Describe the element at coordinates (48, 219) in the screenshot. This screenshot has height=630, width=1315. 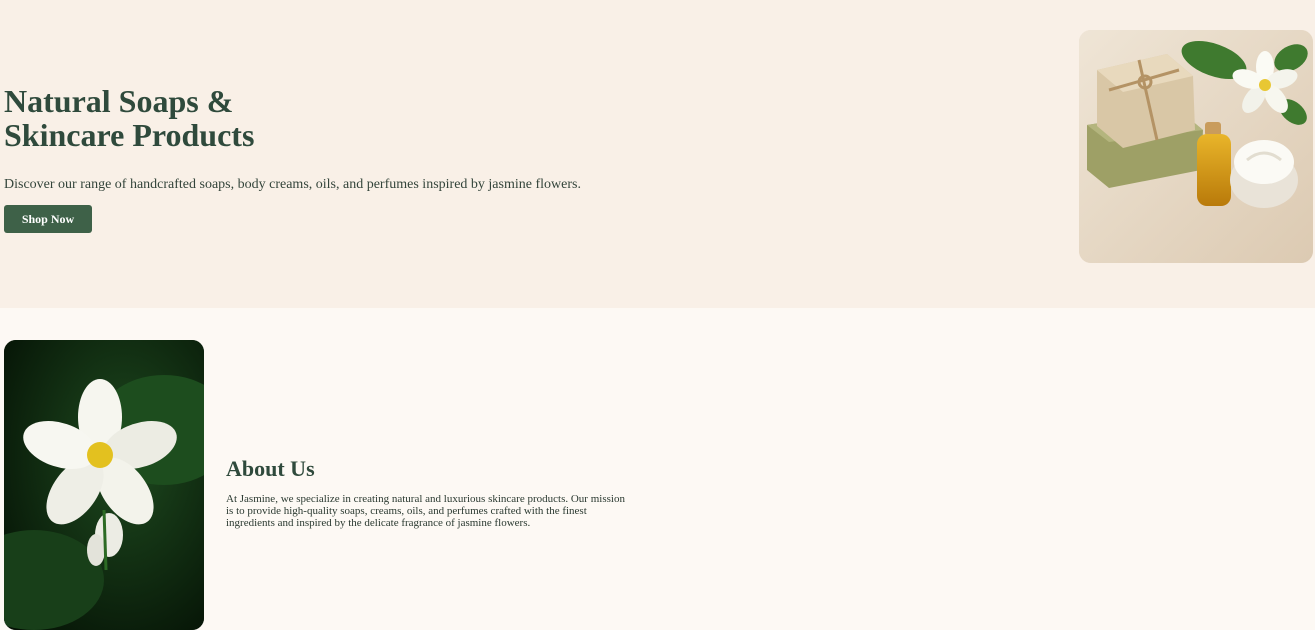
I see `shop-now-button: Shop Now` at that location.